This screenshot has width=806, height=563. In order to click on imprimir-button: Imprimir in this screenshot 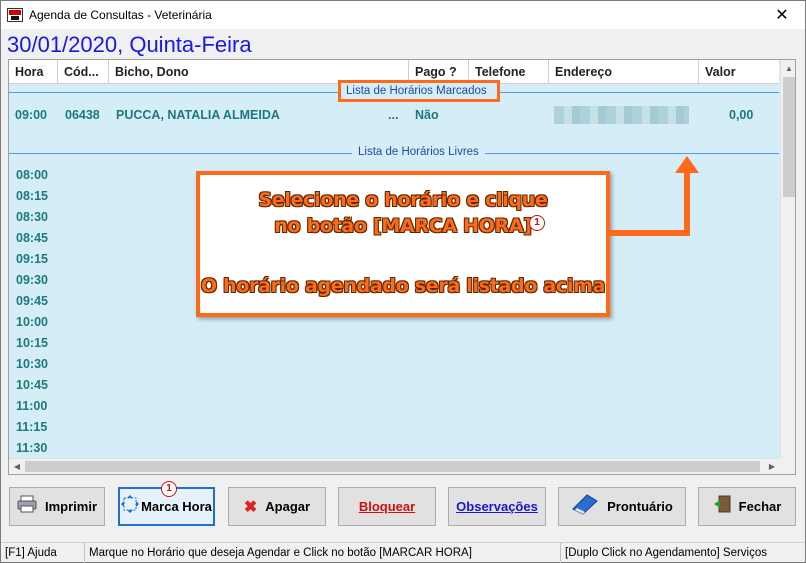, I will do `click(57, 506)`.